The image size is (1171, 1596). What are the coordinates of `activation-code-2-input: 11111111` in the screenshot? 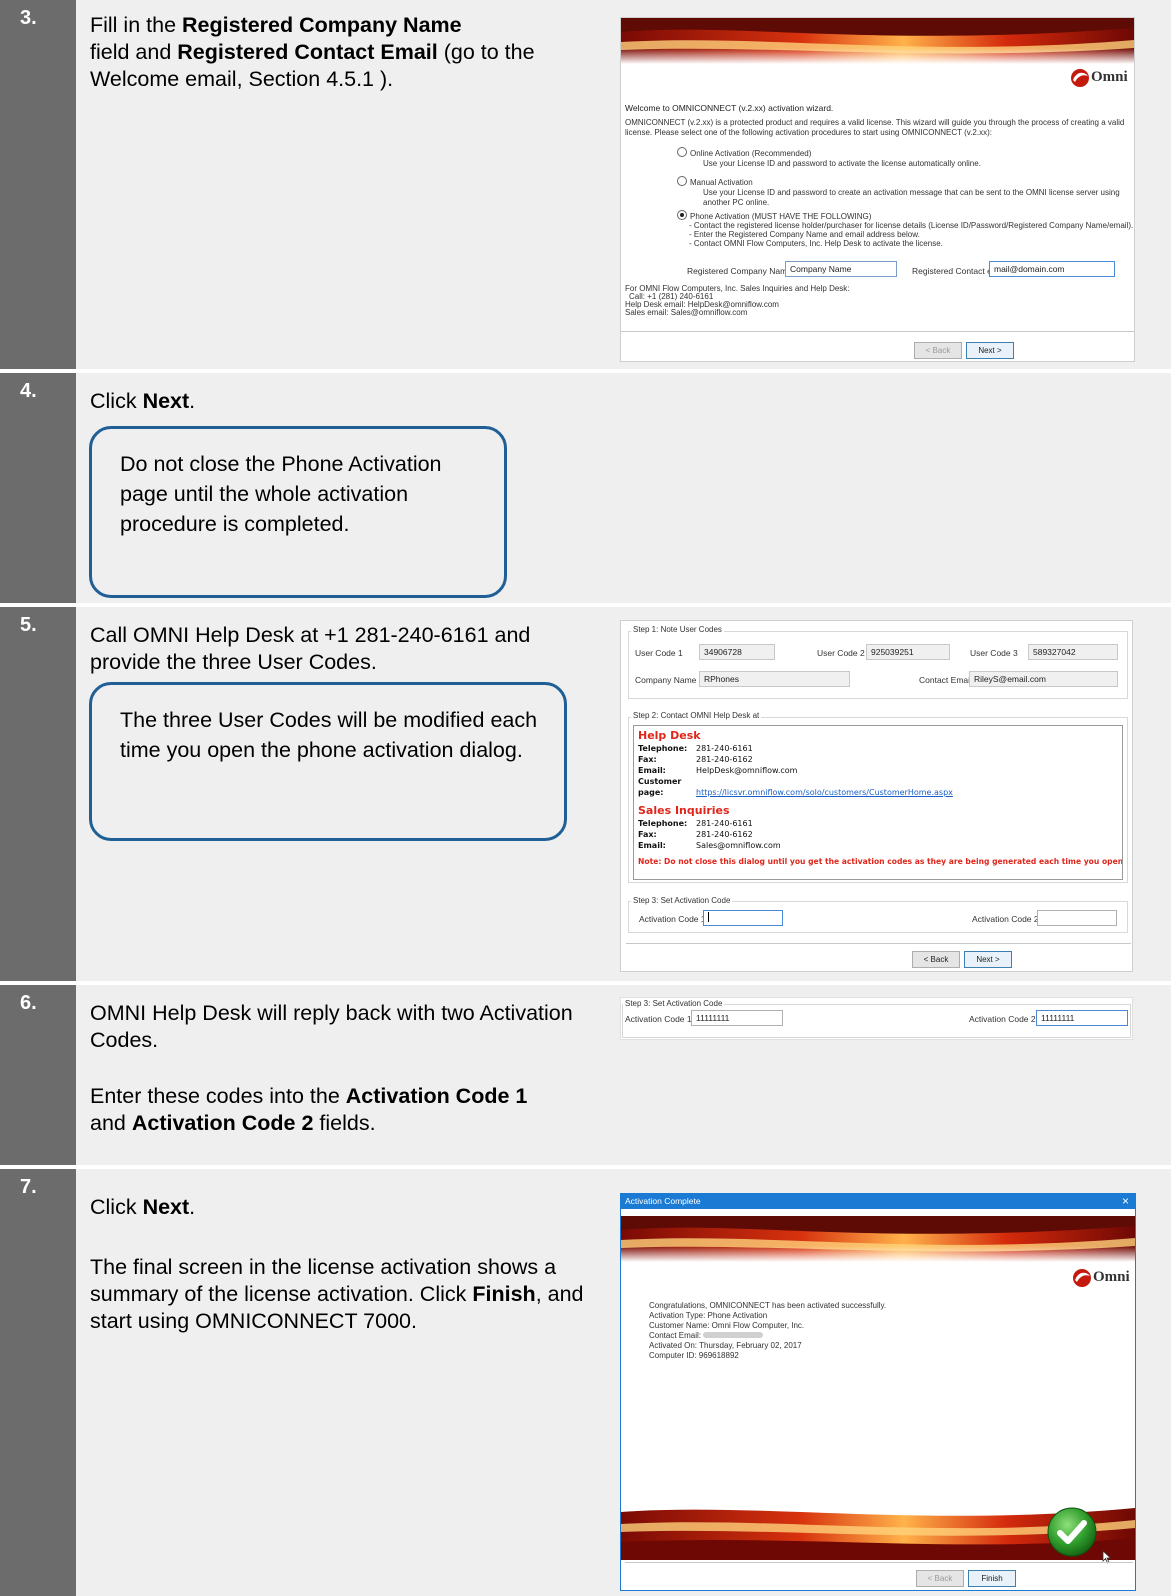 It's located at (1082, 1018).